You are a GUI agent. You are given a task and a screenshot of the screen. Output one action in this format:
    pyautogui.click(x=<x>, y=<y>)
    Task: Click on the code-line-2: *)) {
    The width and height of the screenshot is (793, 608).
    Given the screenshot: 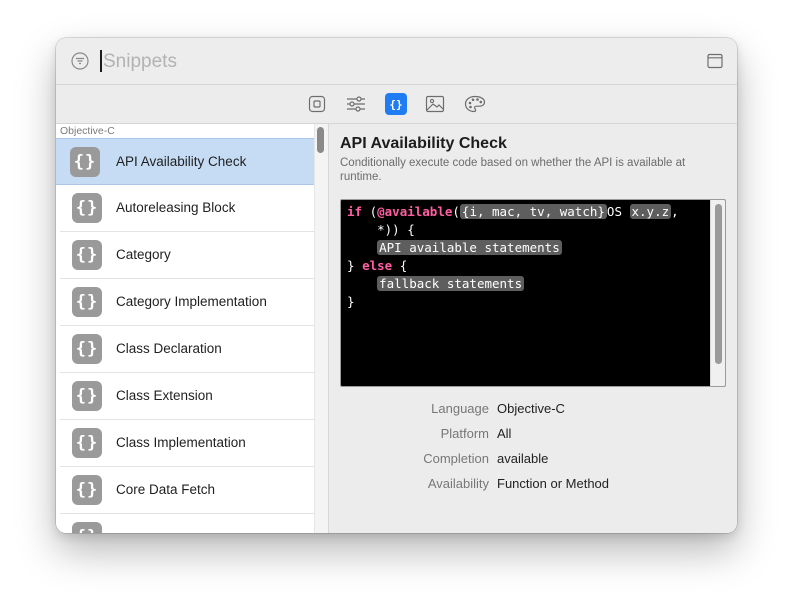 What is the action you would take?
    pyautogui.click(x=381, y=229)
    